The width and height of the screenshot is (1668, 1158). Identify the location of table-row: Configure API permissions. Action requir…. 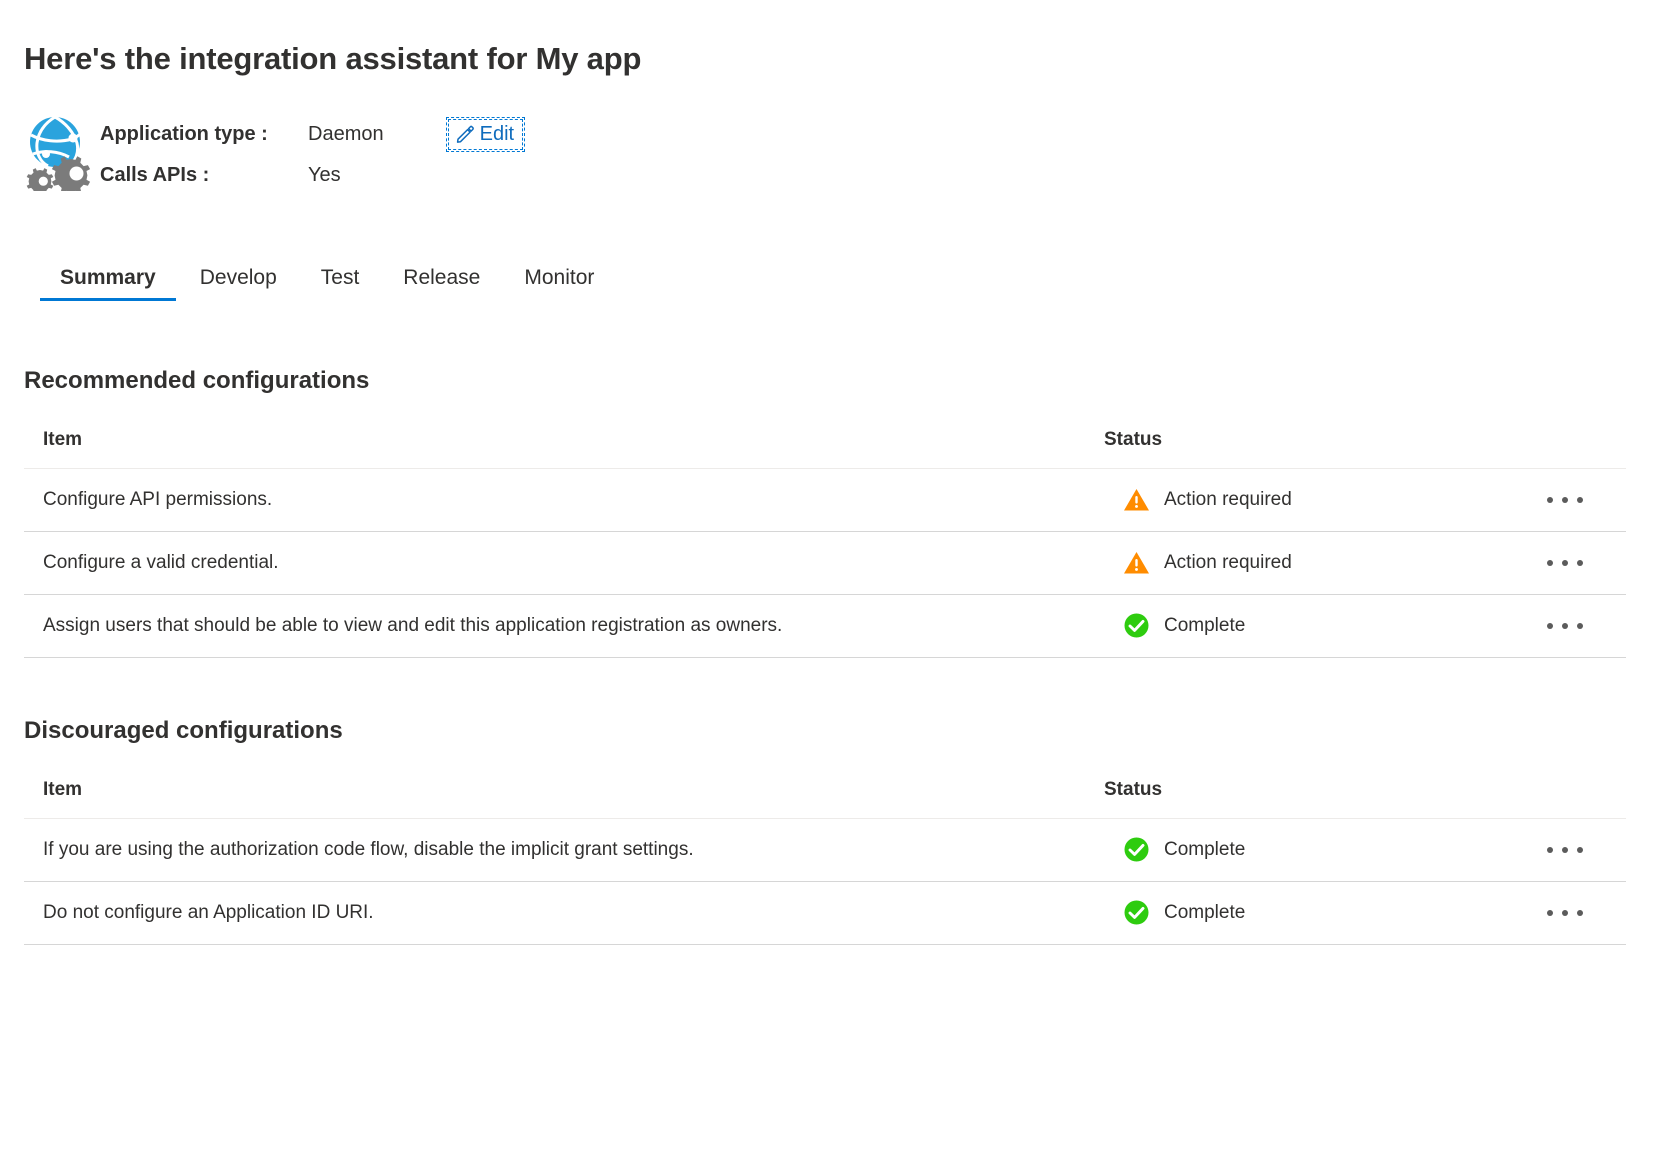
(825, 500).